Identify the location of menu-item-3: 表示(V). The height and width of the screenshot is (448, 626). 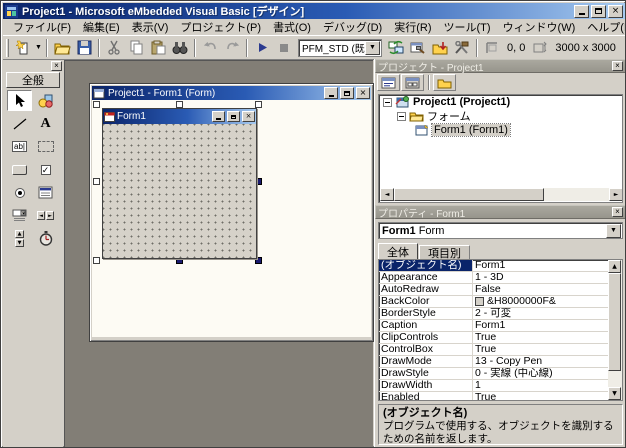
(150, 27).